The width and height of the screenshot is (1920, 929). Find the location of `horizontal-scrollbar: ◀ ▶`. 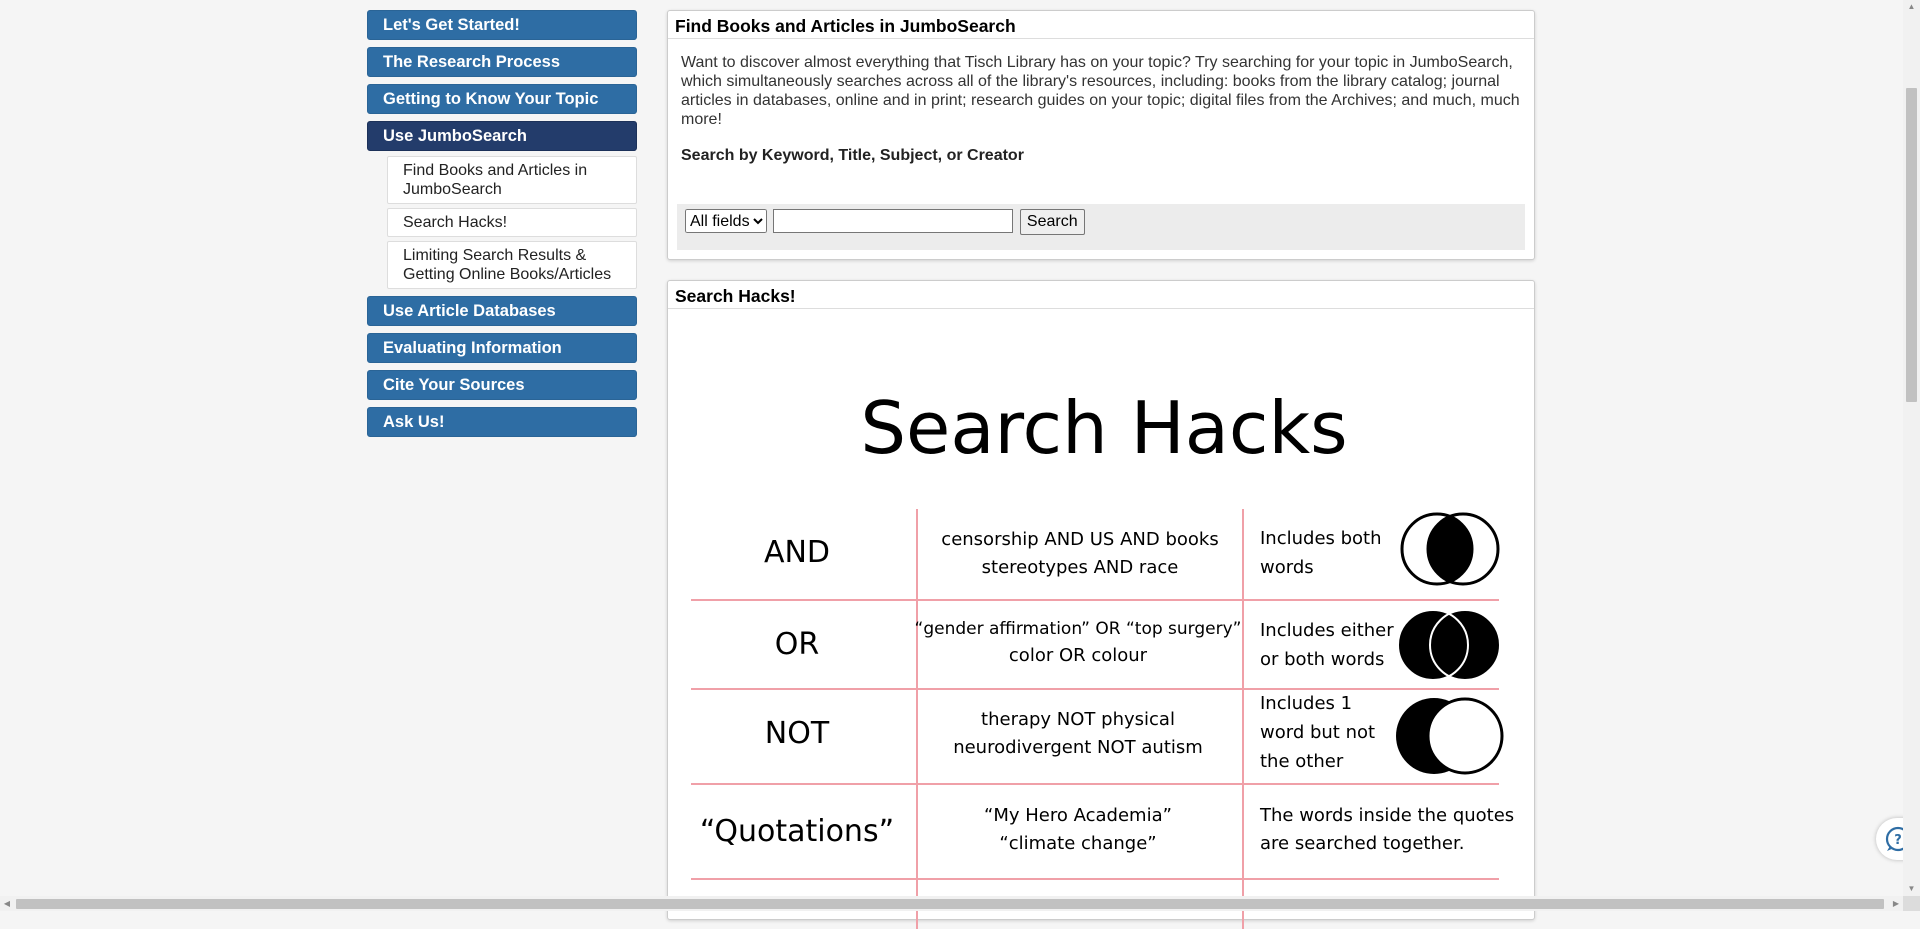

horizontal-scrollbar: ◀ ▶ is located at coordinates (951, 903).